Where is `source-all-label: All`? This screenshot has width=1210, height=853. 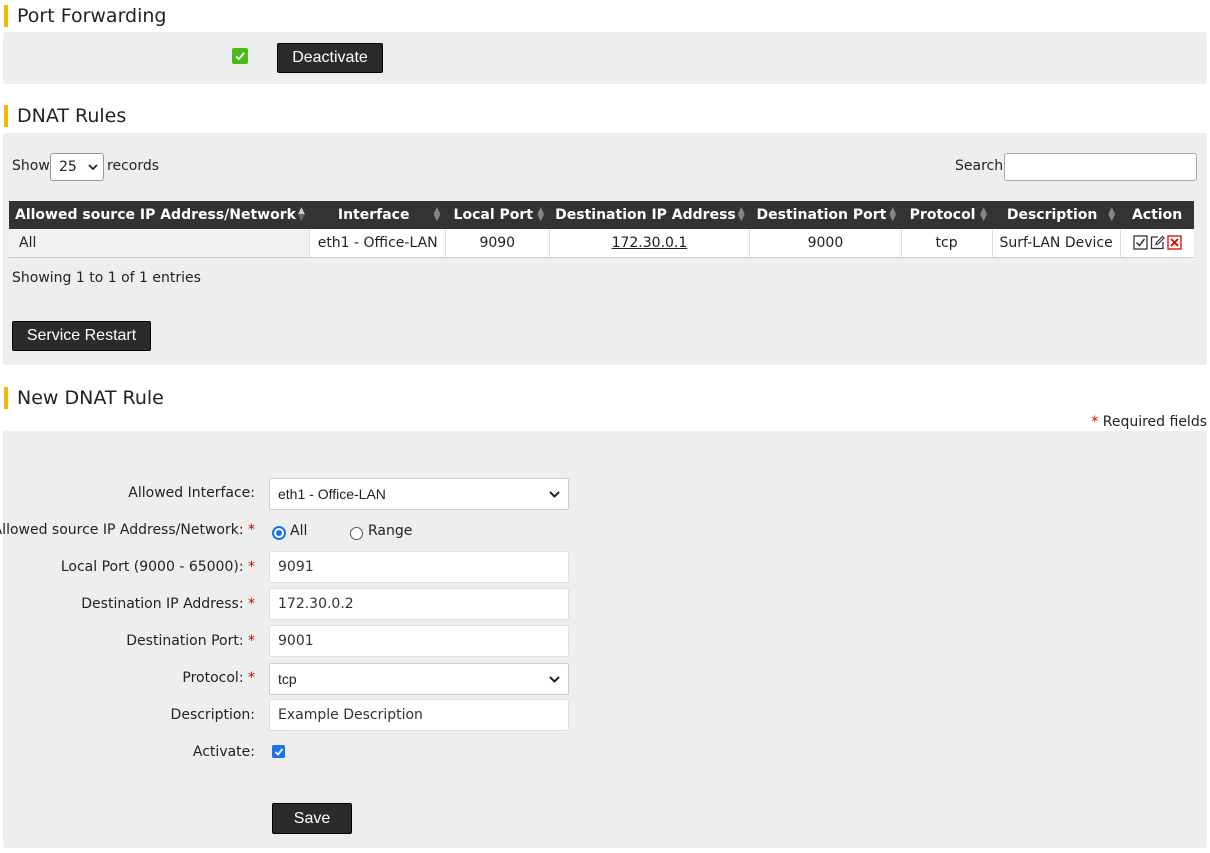 source-all-label: All is located at coordinates (299, 531).